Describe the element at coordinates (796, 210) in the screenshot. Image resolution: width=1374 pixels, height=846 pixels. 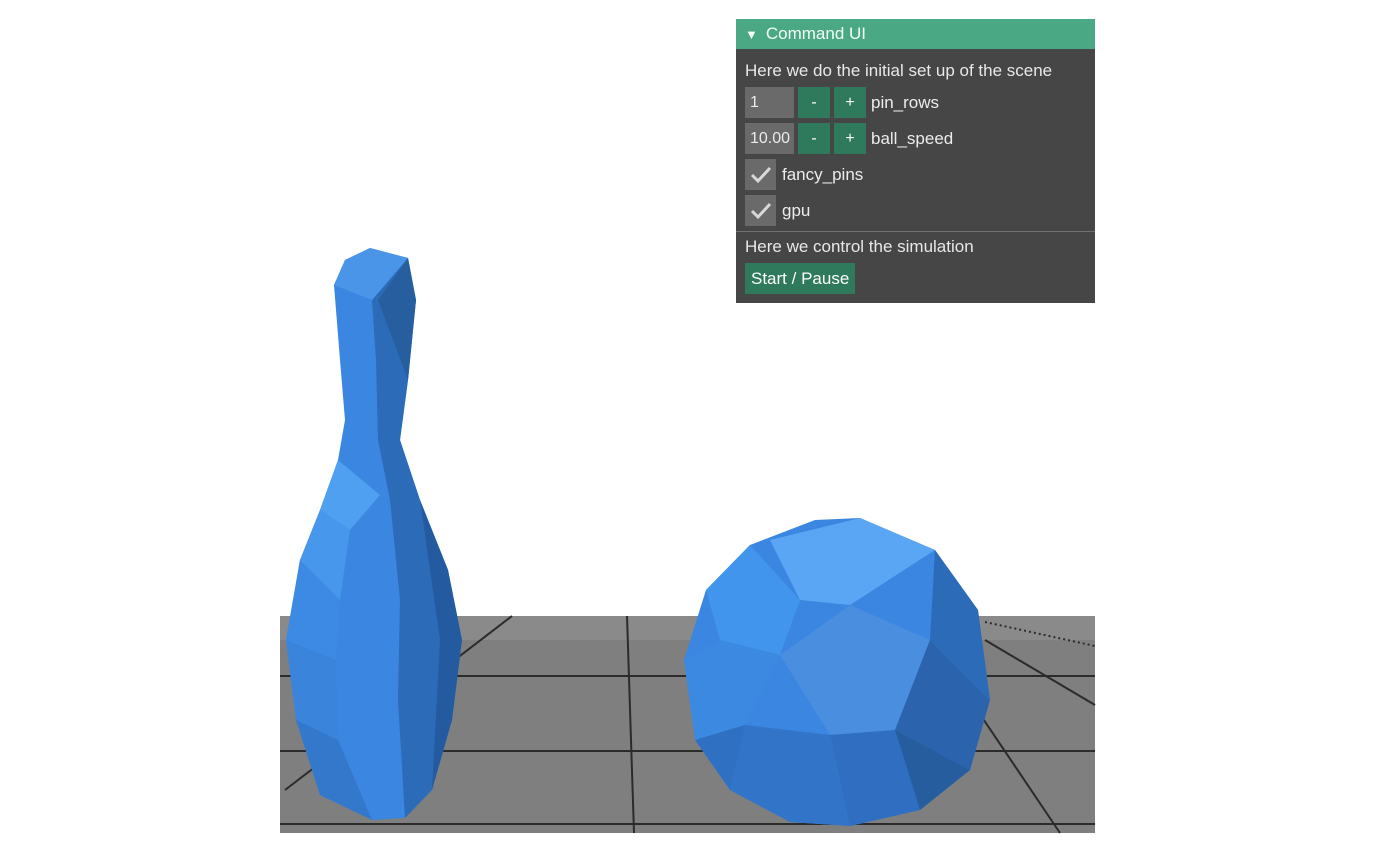
I see `gpu-label: gpu` at that location.